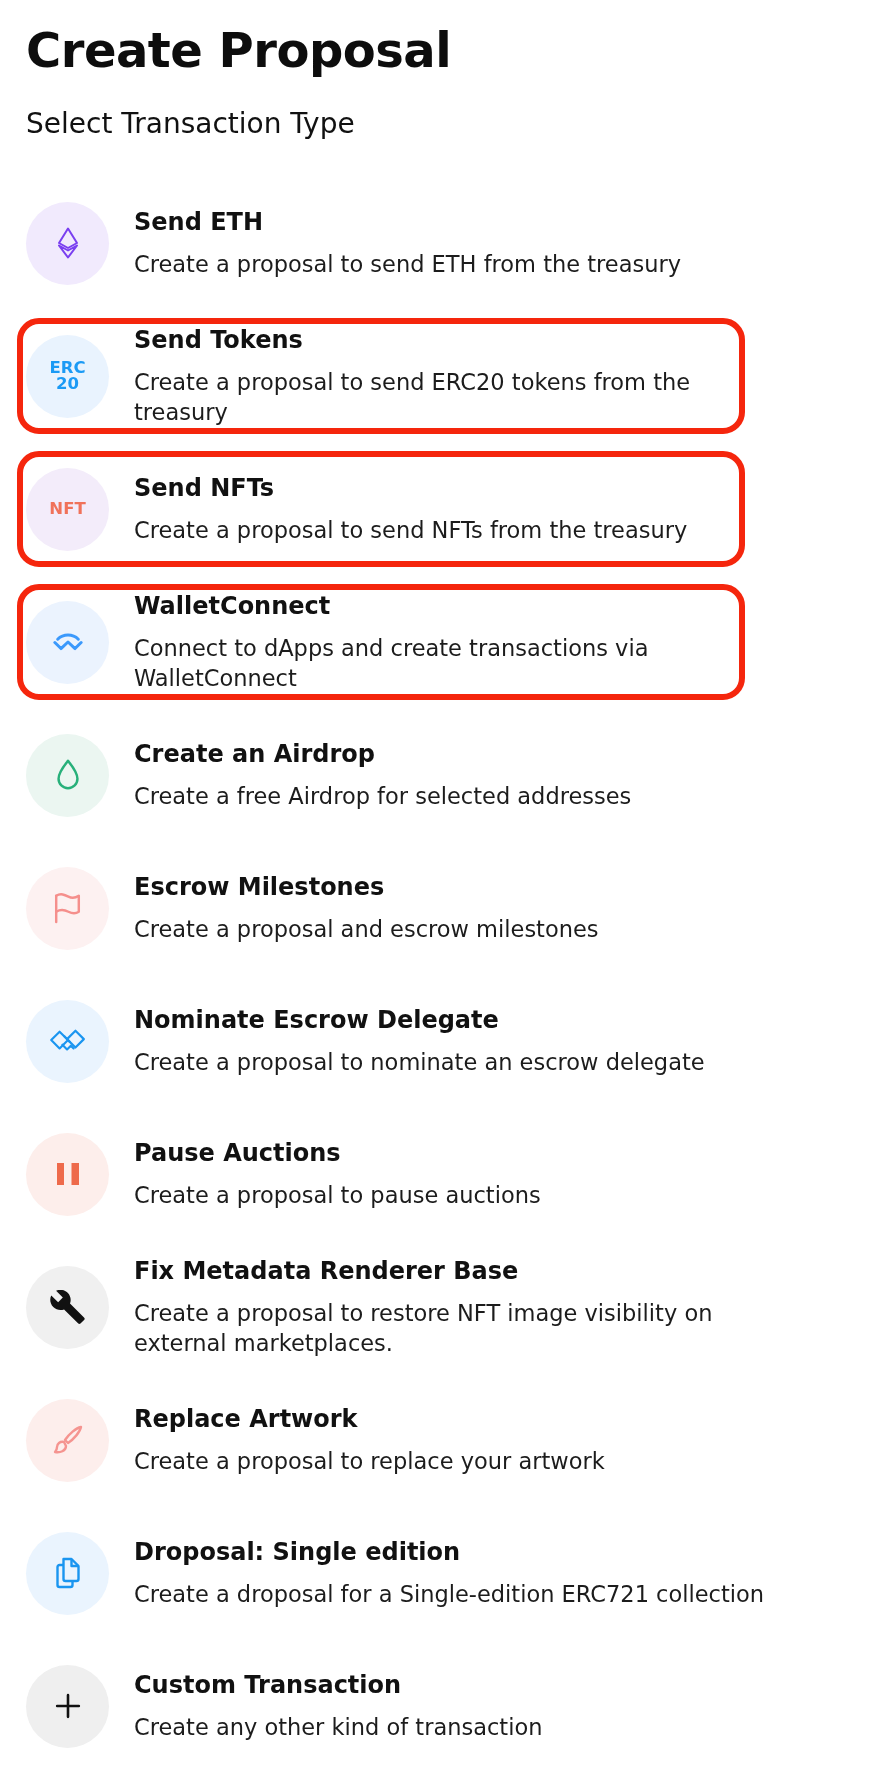 The width and height of the screenshot is (872, 1768). Describe the element at coordinates (297, 1551) in the screenshot. I see `option-title: Droposal: Single edition` at that location.